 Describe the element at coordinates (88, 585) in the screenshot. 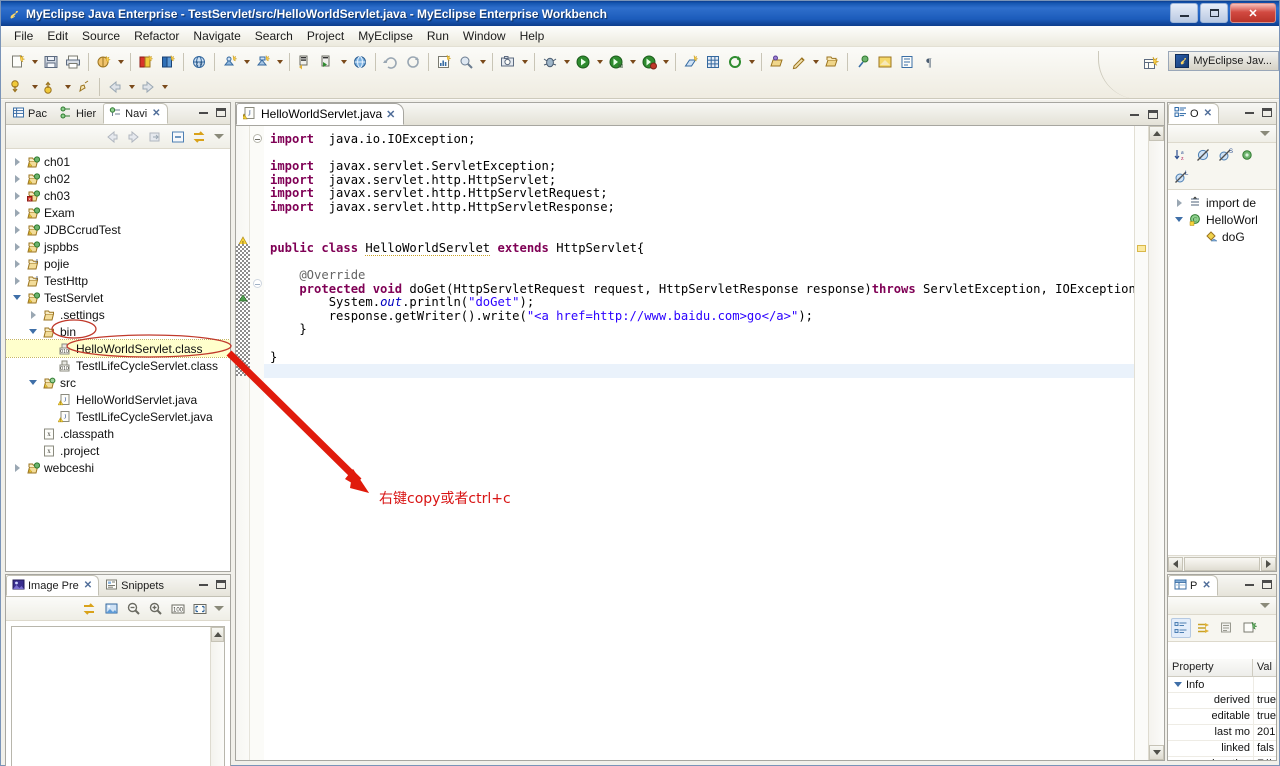

I see `tab-close-icon: ✕` at that location.